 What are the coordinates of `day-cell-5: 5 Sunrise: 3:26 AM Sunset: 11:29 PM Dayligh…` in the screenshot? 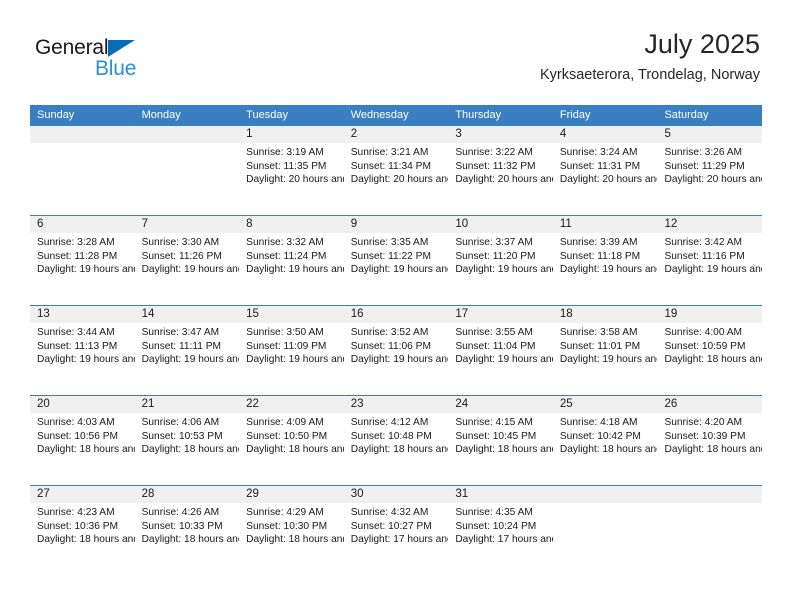 It's located at (710, 170).